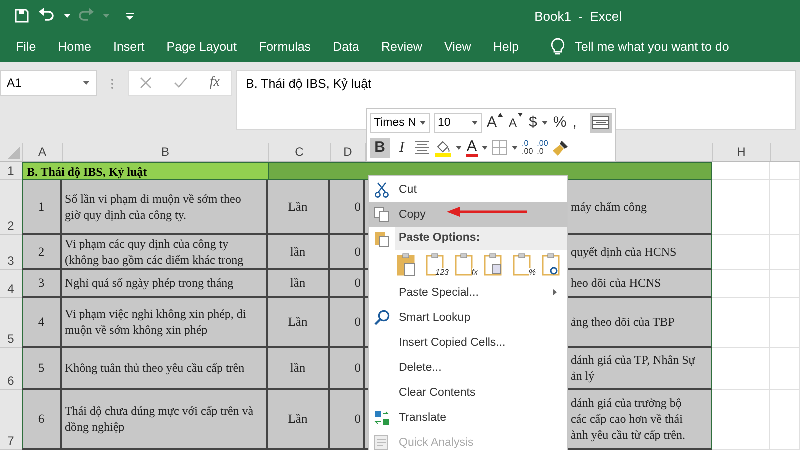  Describe the element at coordinates (640, 284) in the screenshot. I see `table-cell: heo dõi của HCNS` at that location.